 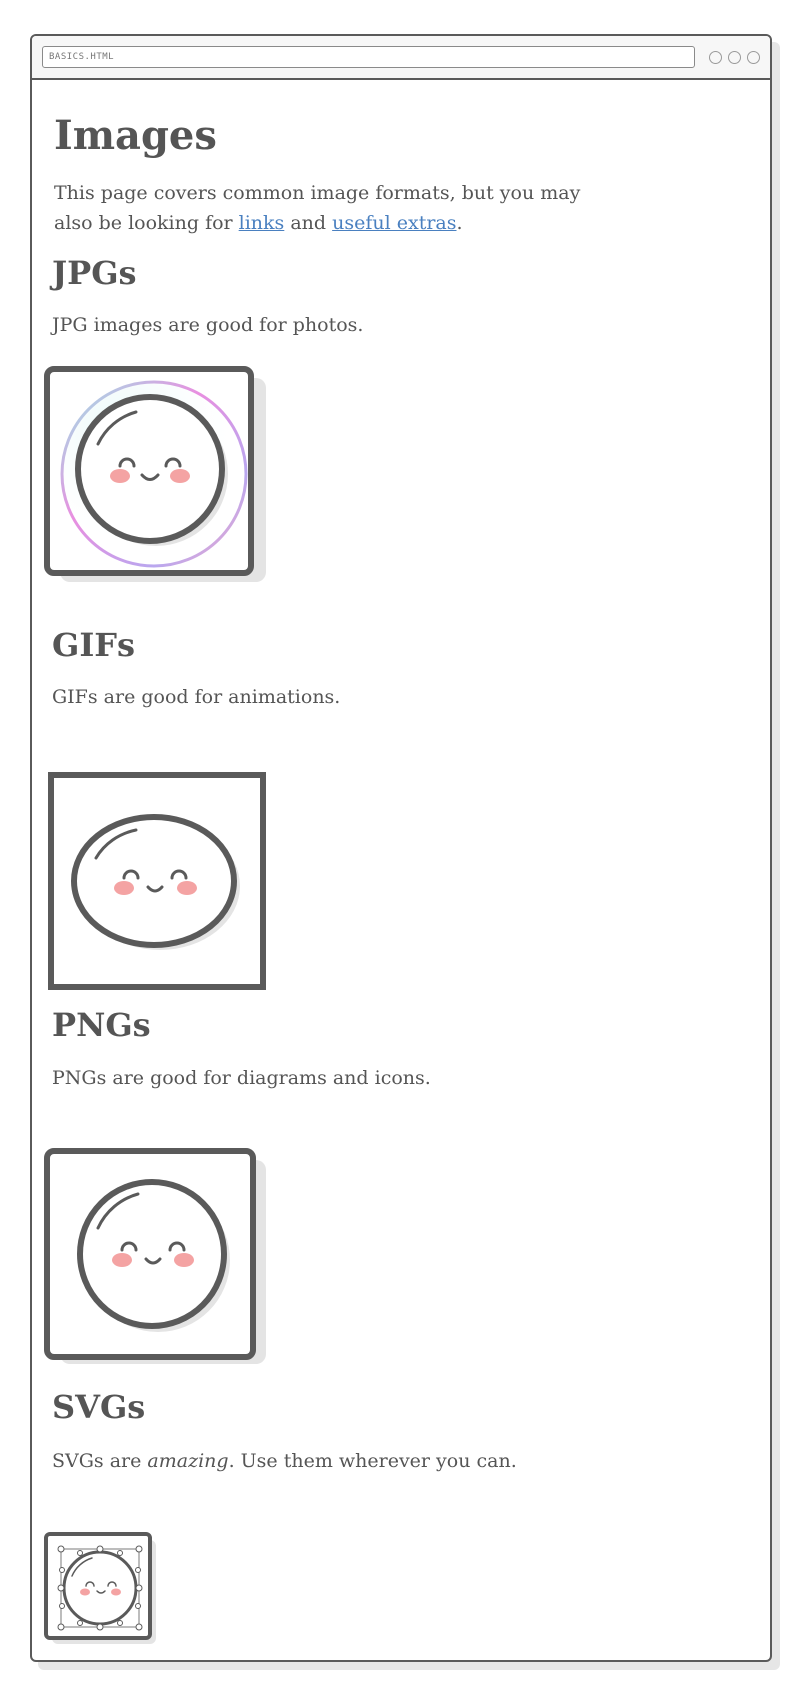 I want to click on jpg-image, so click(x=149, y=471).